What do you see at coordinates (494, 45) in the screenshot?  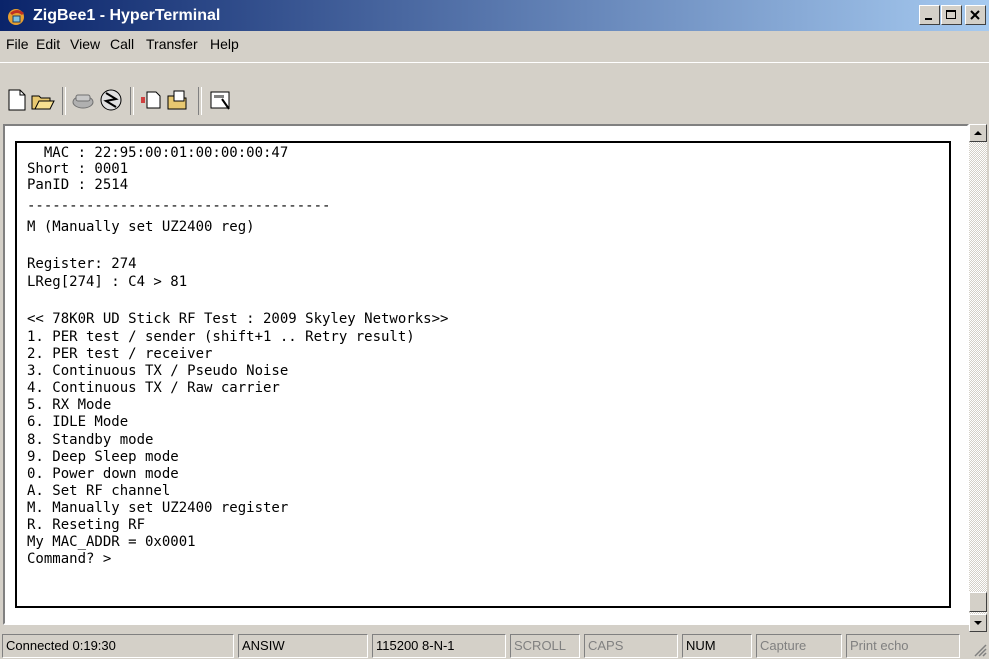 I see `menu-bar: File Edit View Call Transfer Help` at bounding box center [494, 45].